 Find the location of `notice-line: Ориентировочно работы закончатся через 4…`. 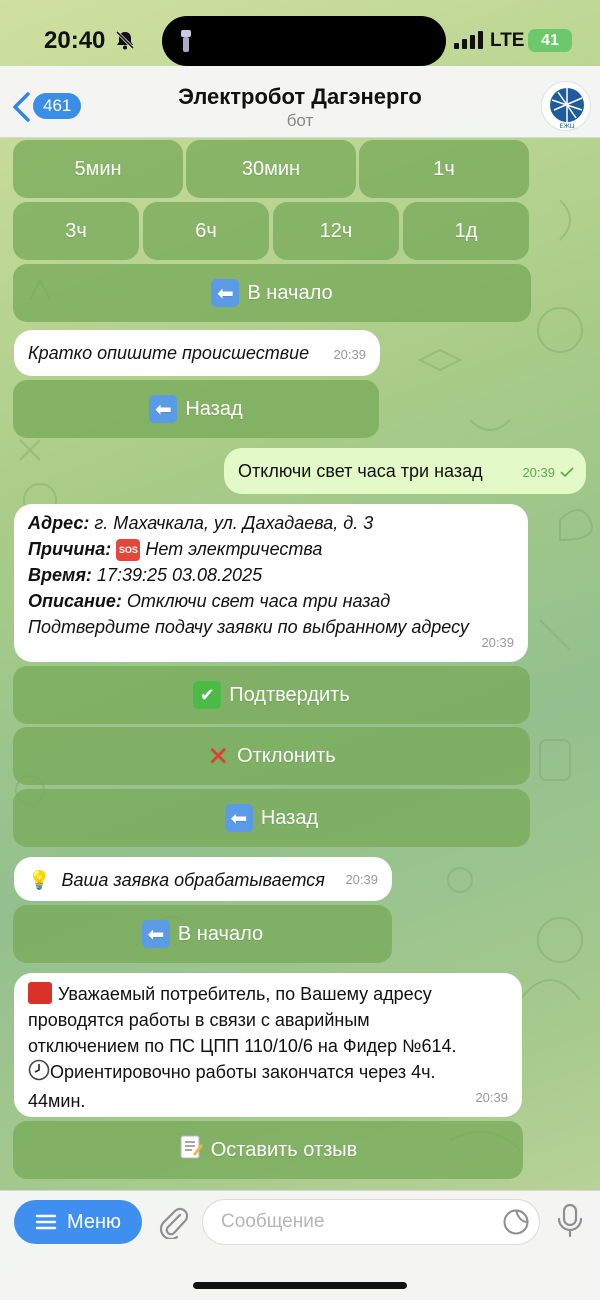

notice-line: Ориентировочно работы закончатся через 4… is located at coordinates (268, 1073).